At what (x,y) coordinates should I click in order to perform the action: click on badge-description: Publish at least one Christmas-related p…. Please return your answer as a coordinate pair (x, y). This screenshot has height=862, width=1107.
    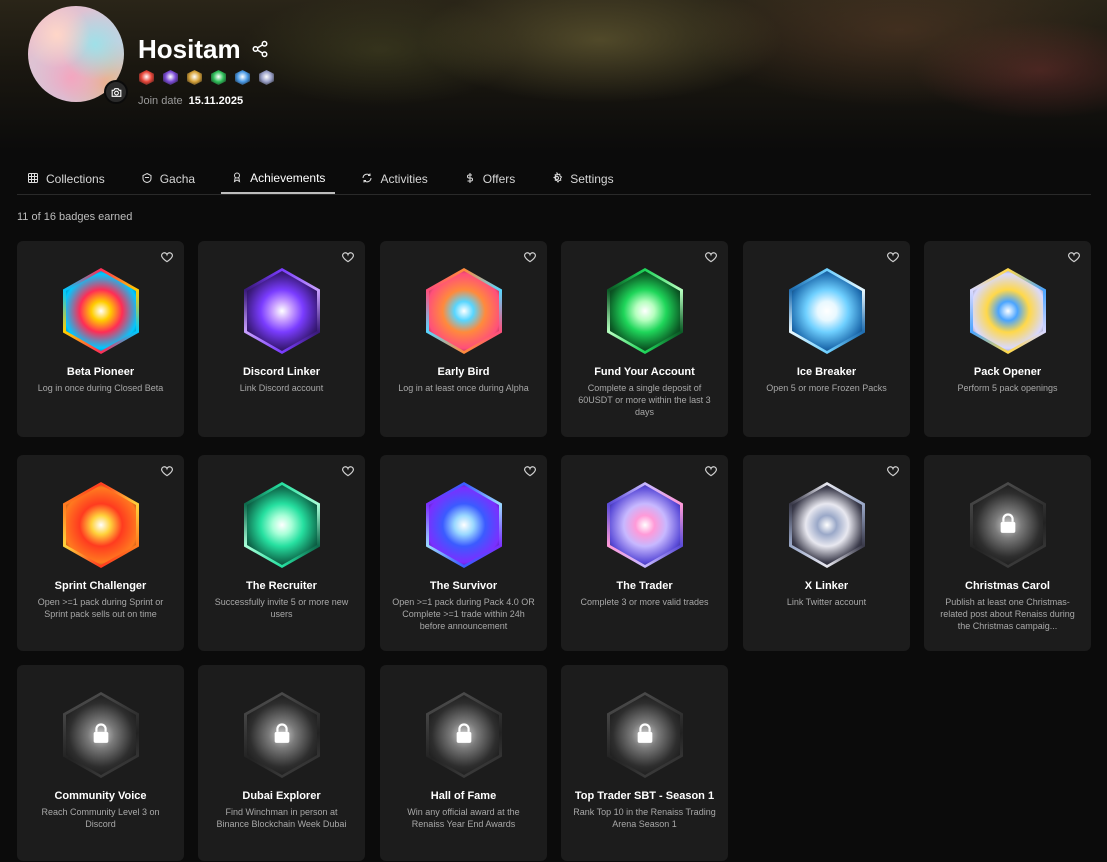
    Looking at the image, I should click on (1007, 614).